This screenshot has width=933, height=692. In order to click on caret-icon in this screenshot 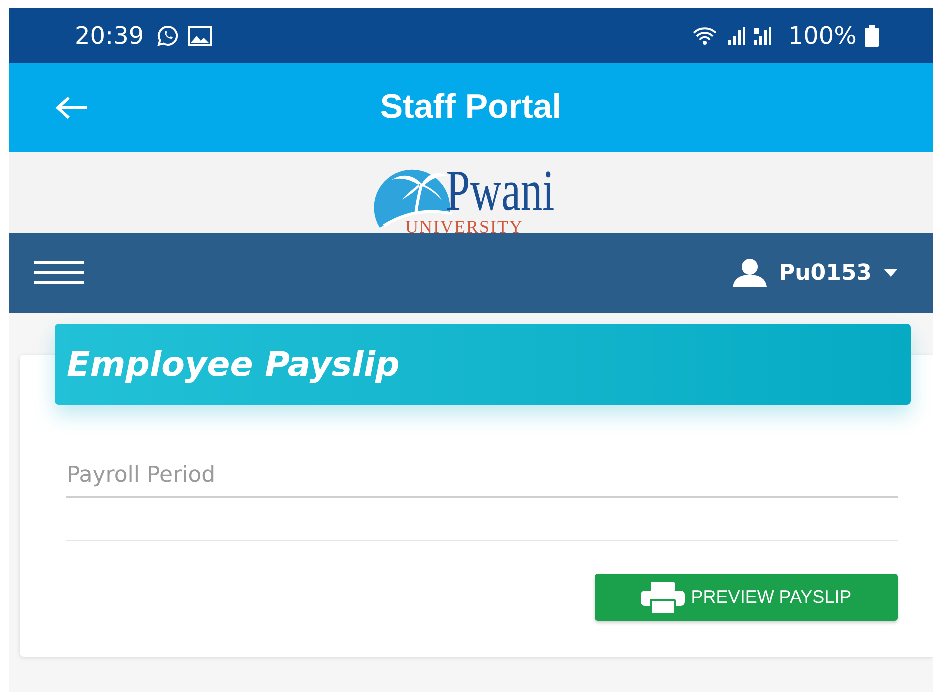, I will do `click(891, 273)`.